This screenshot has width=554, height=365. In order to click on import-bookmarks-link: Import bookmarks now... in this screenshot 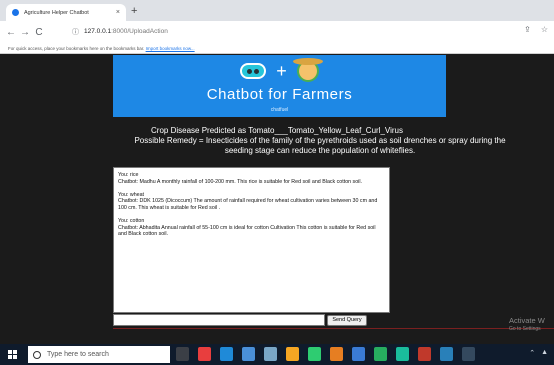, I will do `click(170, 48)`.